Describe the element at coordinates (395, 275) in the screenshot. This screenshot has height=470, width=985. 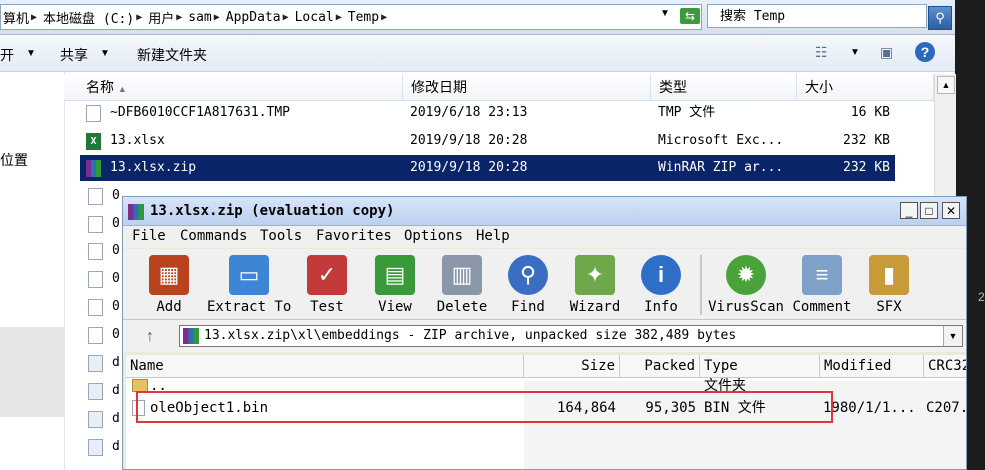
I see `view-book-icon: ▤` at that location.